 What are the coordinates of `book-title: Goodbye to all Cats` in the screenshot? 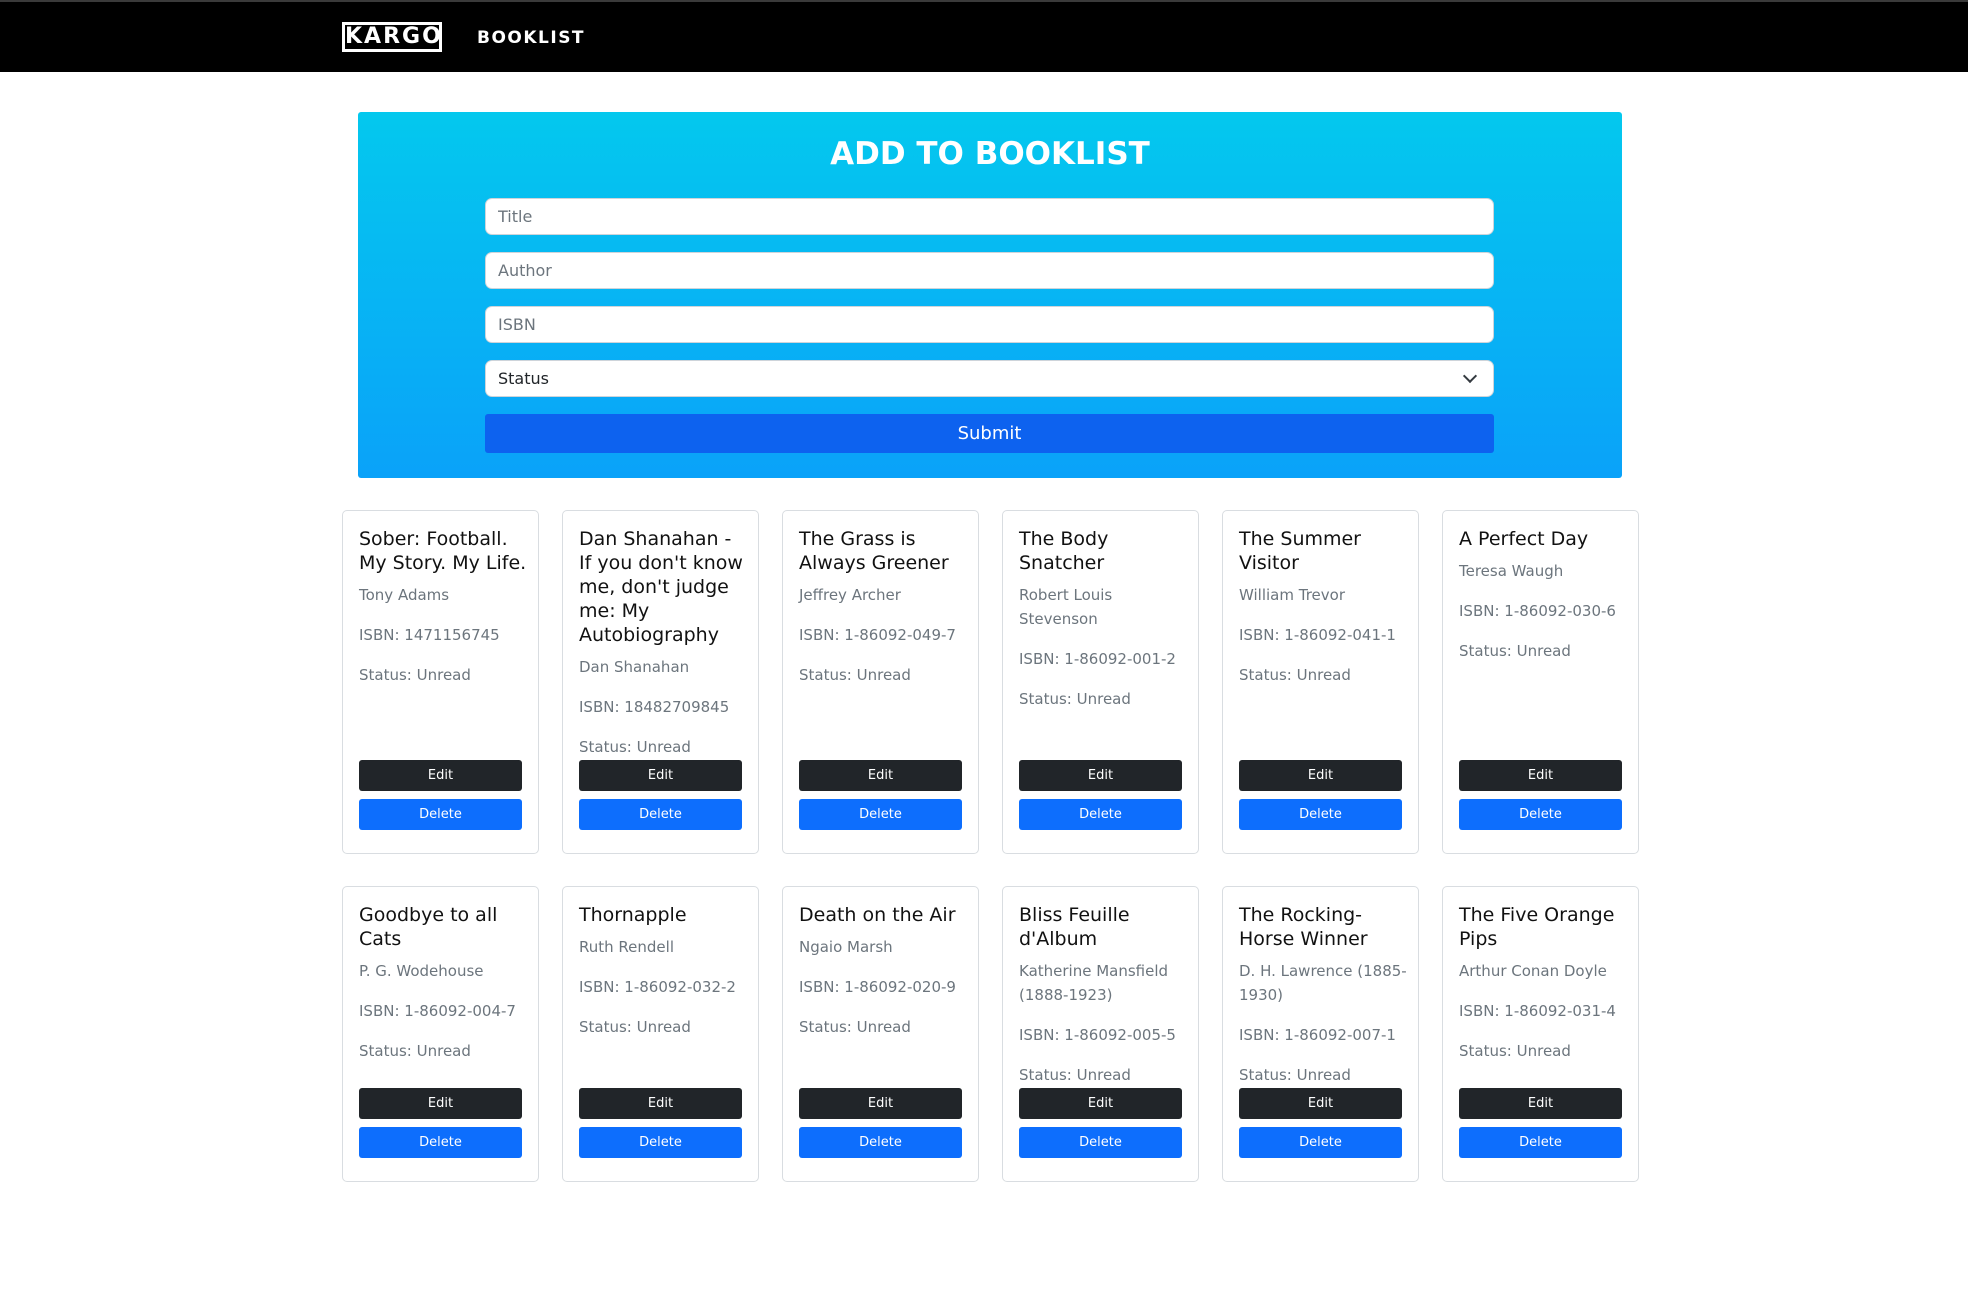 It's located at (428, 927).